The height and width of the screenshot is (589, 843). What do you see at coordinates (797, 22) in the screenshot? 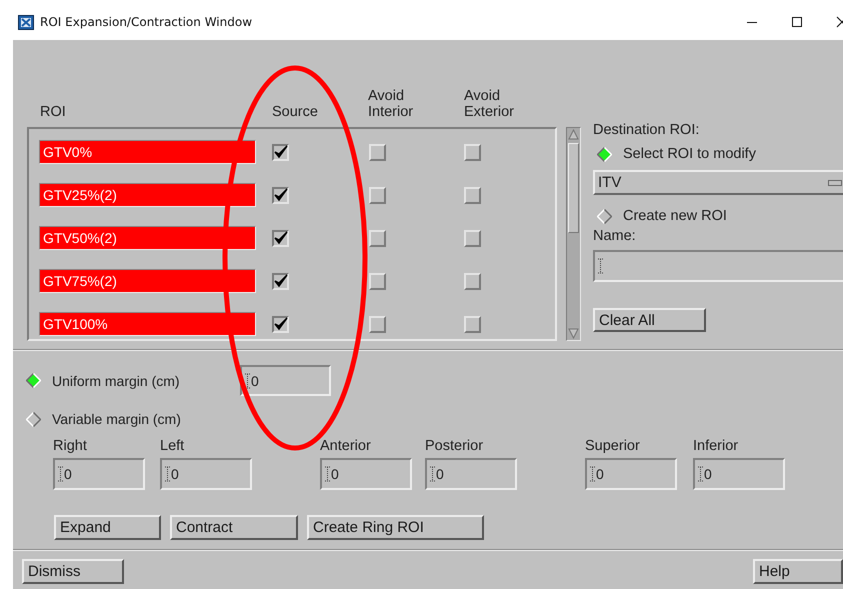
I see `maximize-icon` at bounding box center [797, 22].